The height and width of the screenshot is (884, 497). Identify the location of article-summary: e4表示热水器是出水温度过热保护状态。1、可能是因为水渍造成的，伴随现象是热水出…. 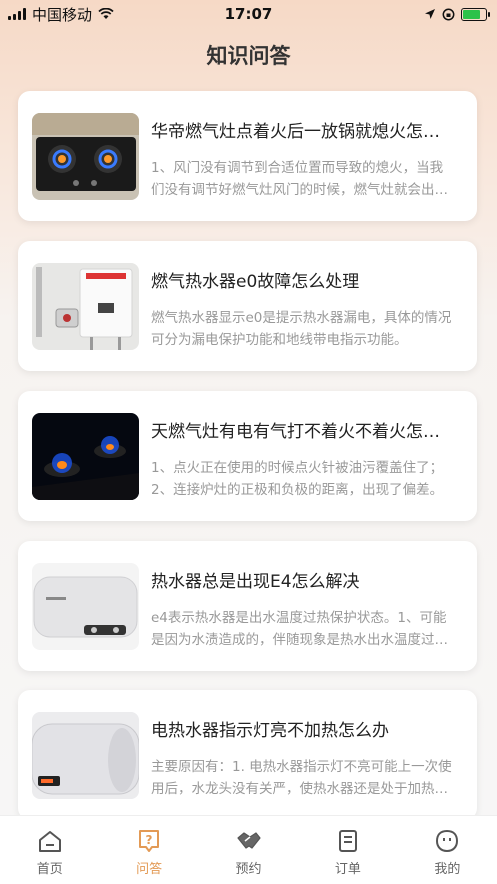
(299, 629).